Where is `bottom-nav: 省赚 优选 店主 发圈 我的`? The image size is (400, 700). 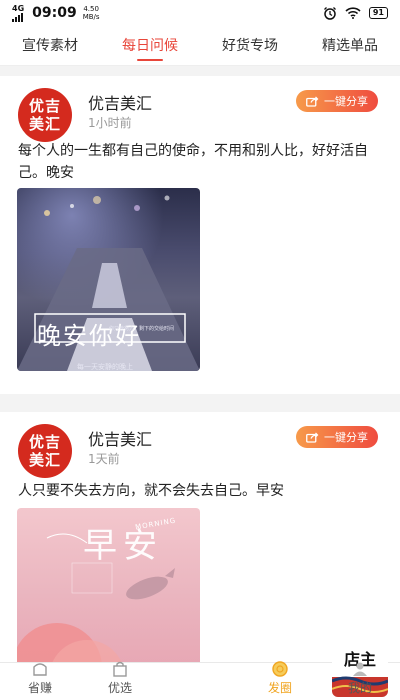 bottom-nav: 省赚 优选 店主 发圈 我的 is located at coordinates (200, 673).